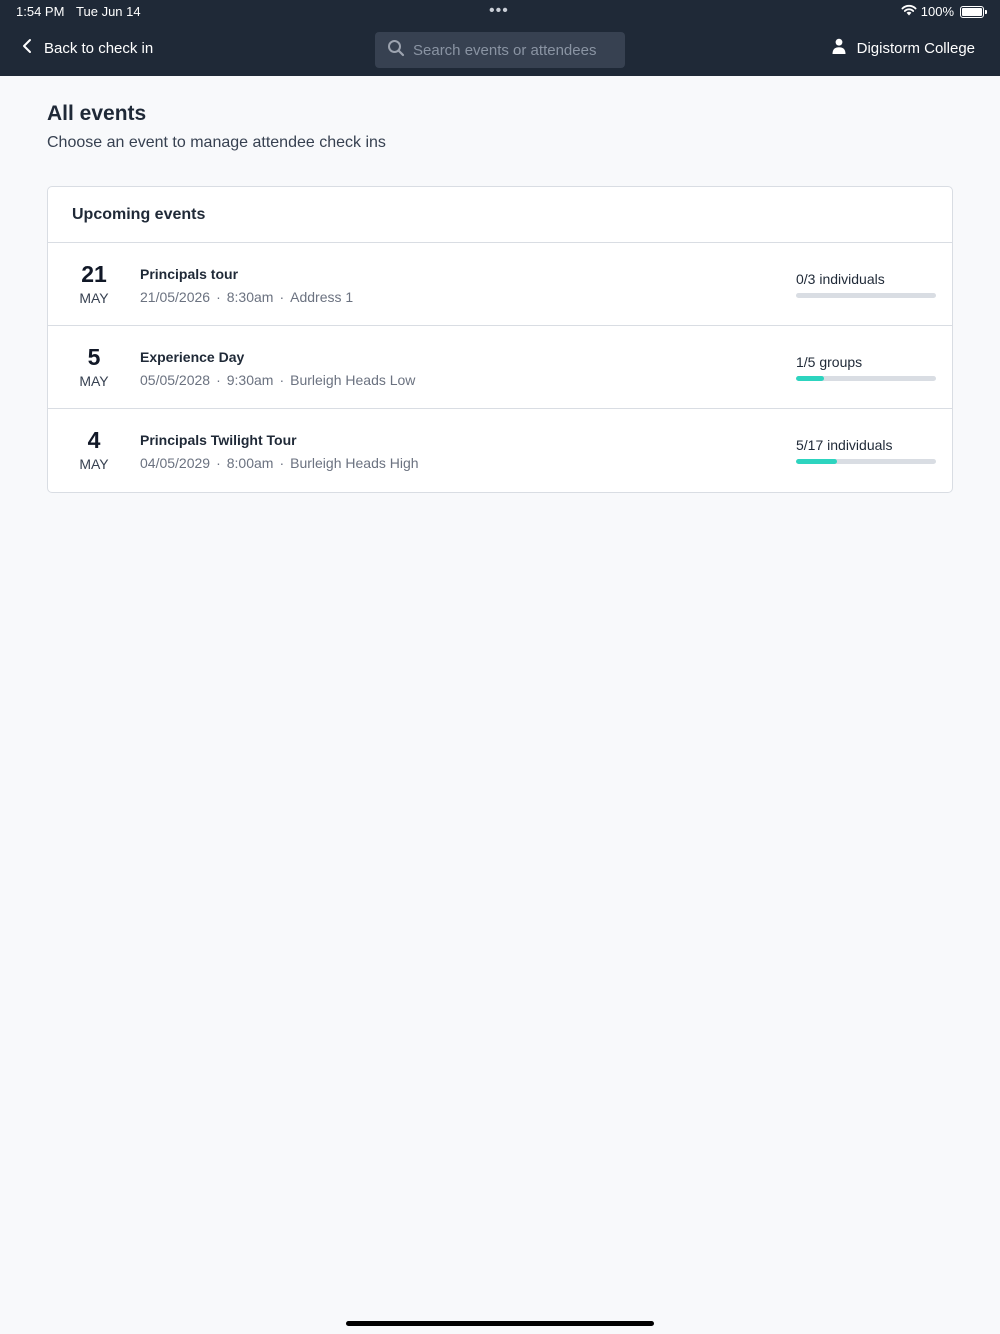 The width and height of the screenshot is (1000, 1334). What do you see at coordinates (513, 50) in the screenshot?
I see `search-input` at bounding box center [513, 50].